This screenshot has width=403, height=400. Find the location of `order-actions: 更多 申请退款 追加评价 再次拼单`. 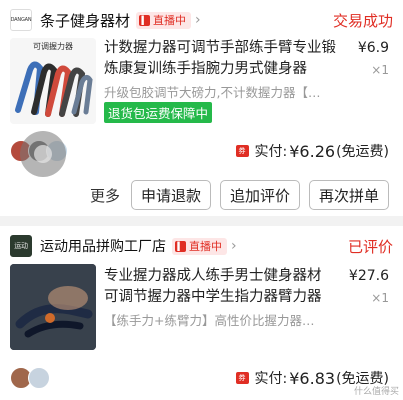

order-actions: 更多 申请退款 追加评价 再次拼单 is located at coordinates (194, 195).